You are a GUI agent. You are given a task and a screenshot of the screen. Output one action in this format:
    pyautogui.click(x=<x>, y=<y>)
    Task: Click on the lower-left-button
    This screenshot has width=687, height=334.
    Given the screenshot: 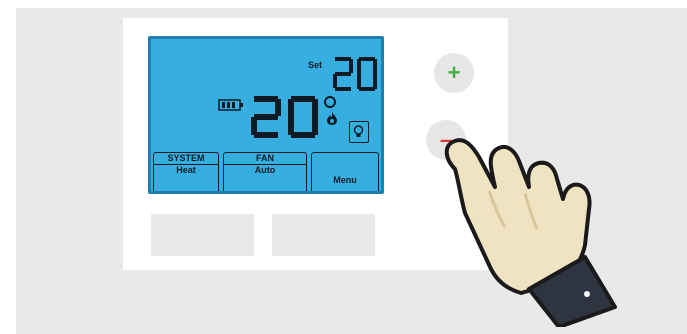 What is the action you would take?
    pyautogui.click(x=202, y=235)
    